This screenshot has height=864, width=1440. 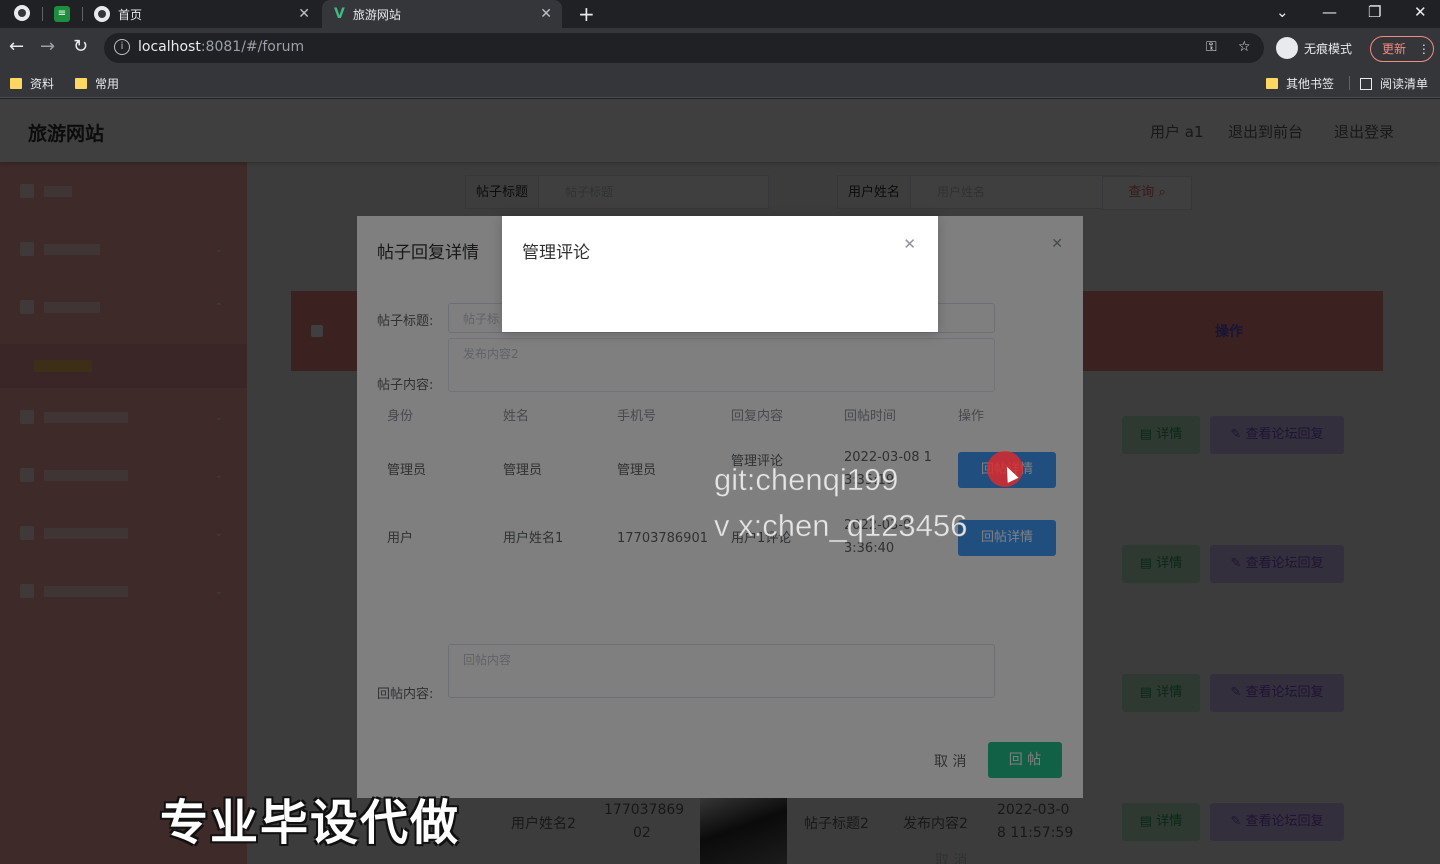 I want to click on key-icon: ⚿, so click(x=1211, y=47).